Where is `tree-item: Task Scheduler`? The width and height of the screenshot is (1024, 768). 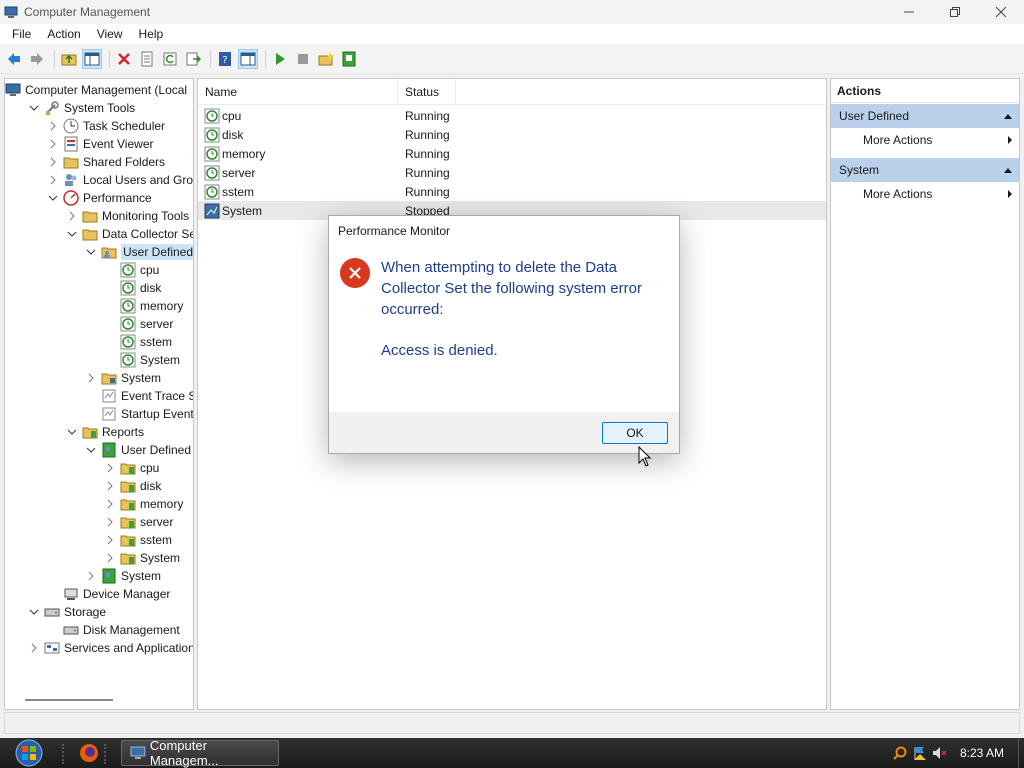 tree-item: Task Scheduler is located at coordinates (106, 126).